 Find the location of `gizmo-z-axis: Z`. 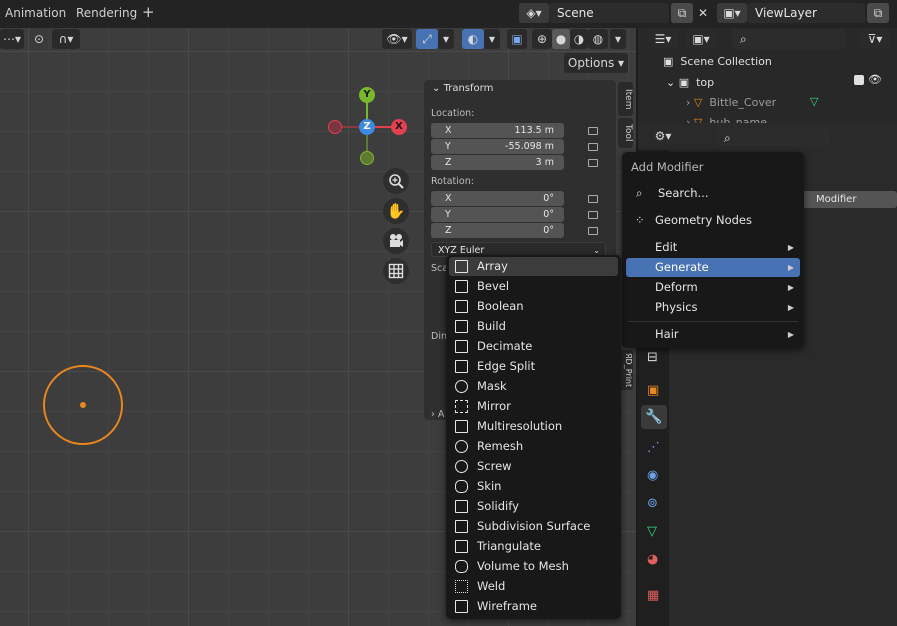

gizmo-z-axis: Z is located at coordinates (367, 127).